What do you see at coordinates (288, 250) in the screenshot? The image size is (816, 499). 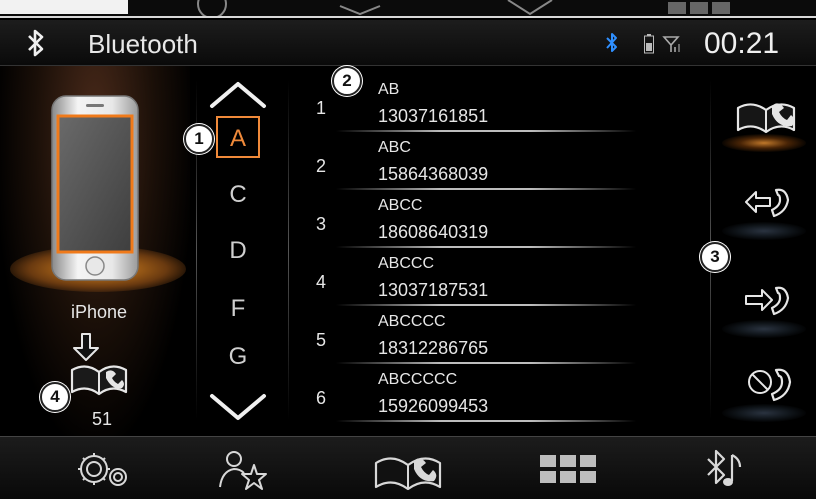 I see `divider-mid` at bounding box center [288, 250].